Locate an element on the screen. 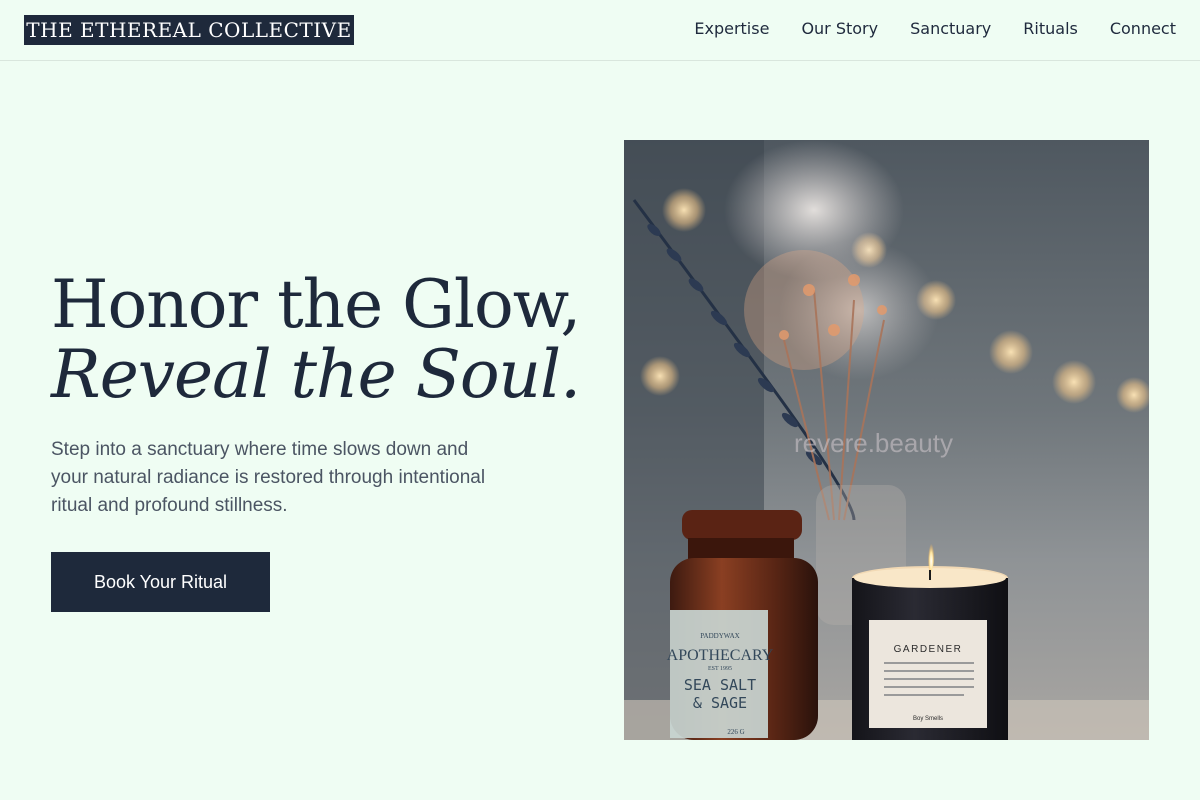 This screenshot has height=800, width=1200. nav-link-rituals: Rituals is located at coordinates (1050, 29).